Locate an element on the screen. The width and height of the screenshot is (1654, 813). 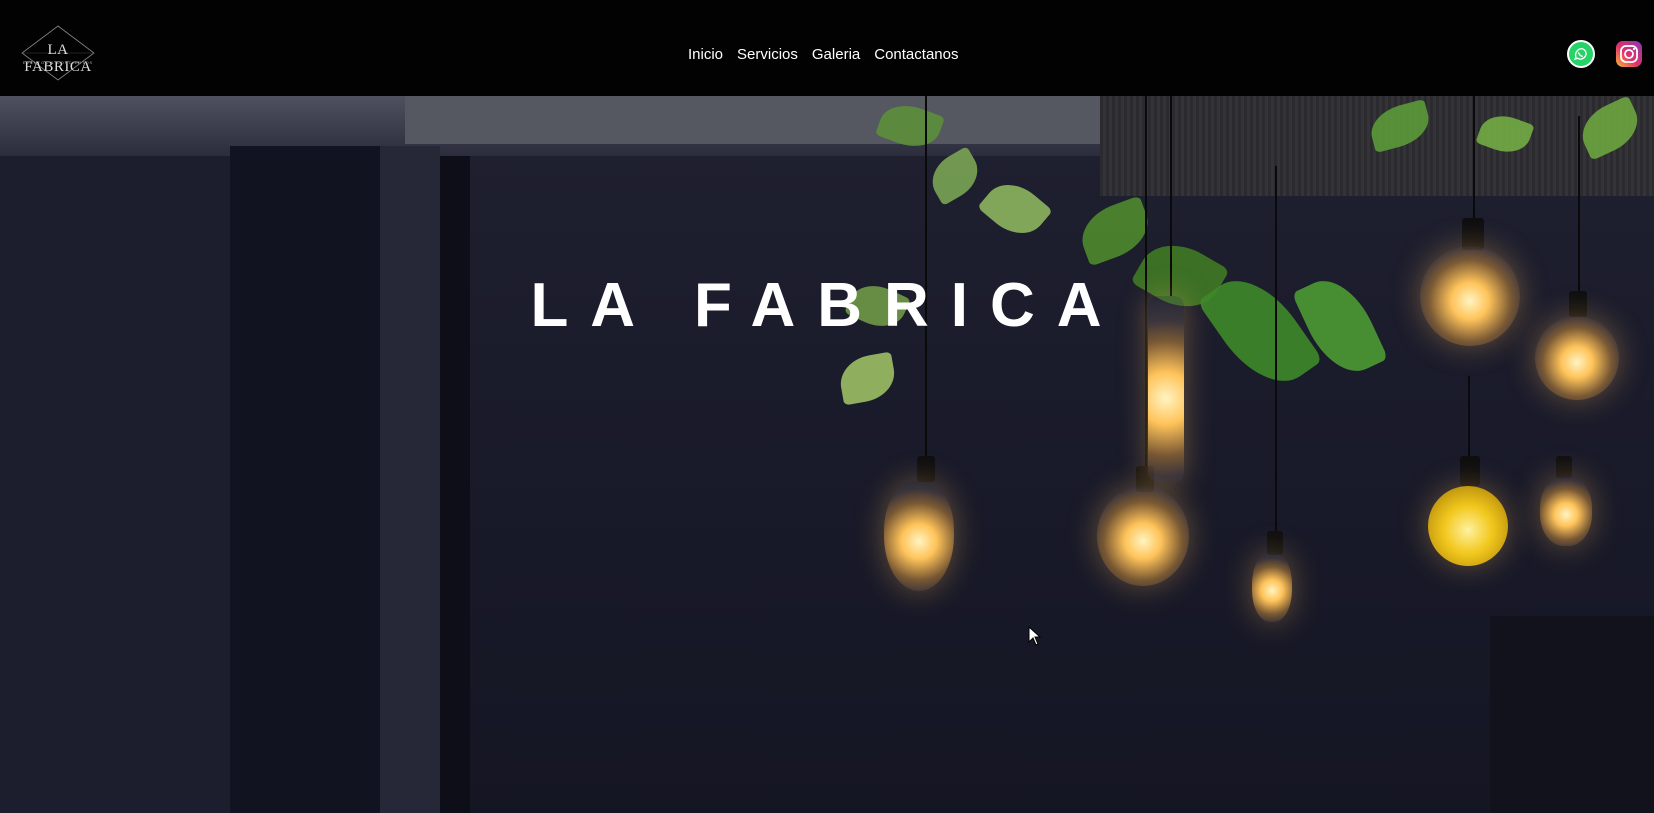
logo-text: LA FABRICA is located at coordinates (58, 58).